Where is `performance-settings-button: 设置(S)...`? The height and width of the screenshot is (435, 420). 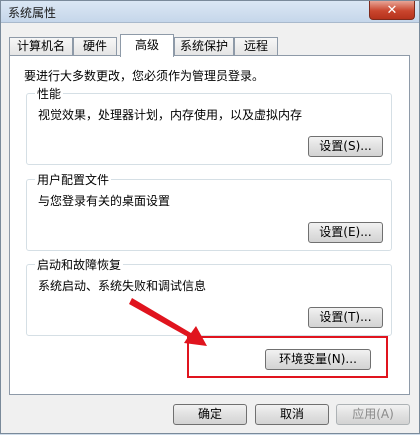 performance-settings-button: 设置(S)... is located at coordinates (345, 146).